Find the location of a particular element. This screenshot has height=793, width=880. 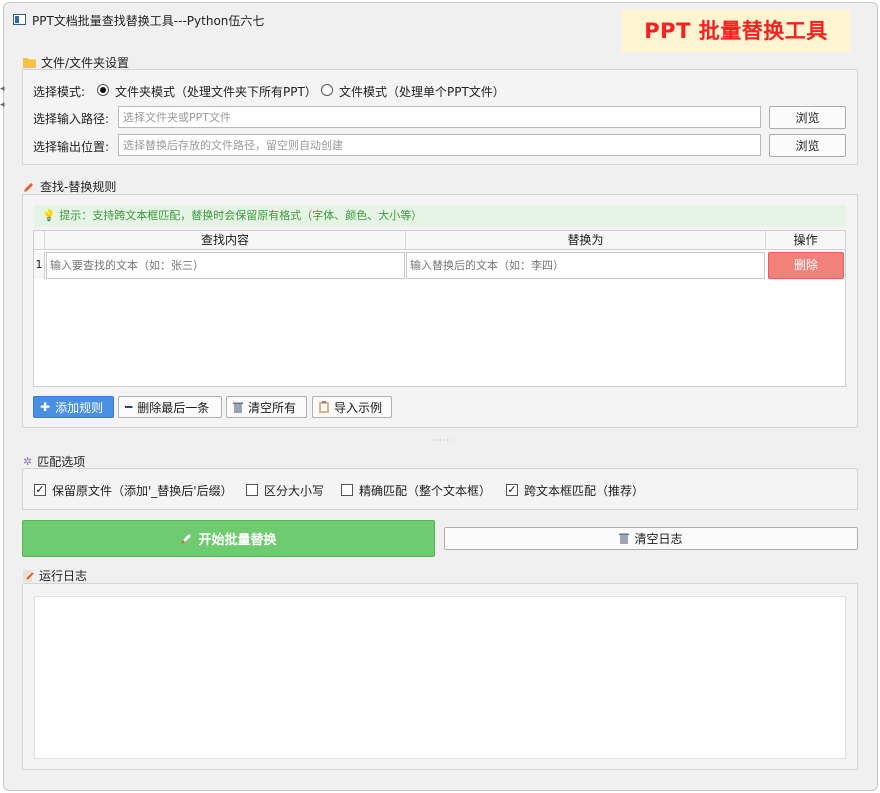

input-path-label: 选择输入路径: is located at coordinates (71, 119).